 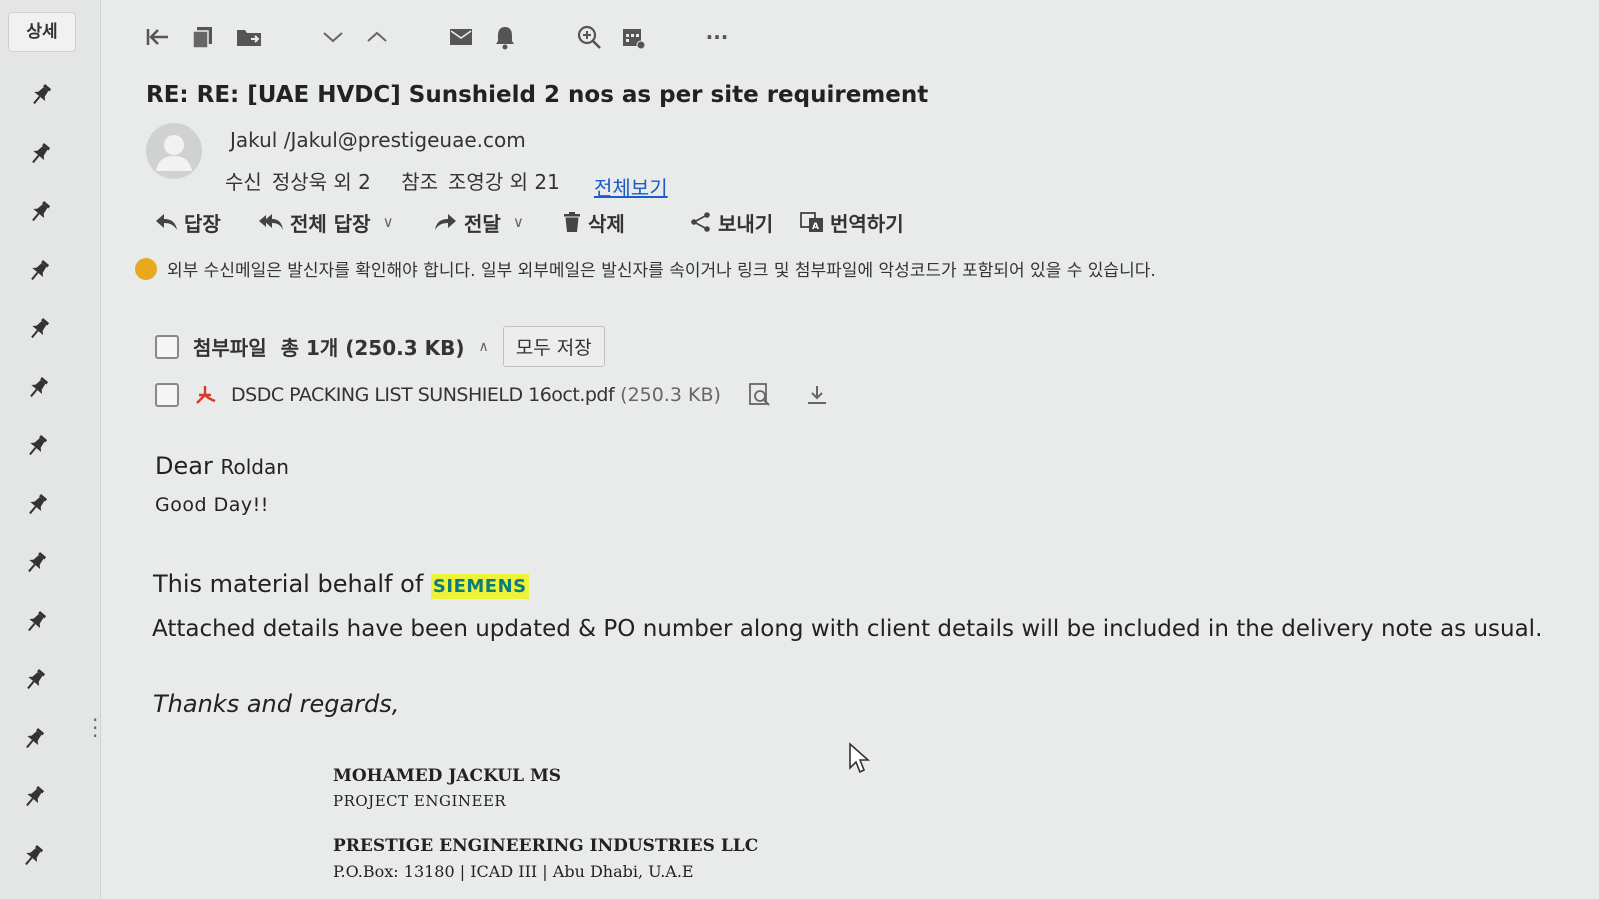 I want to click on good-day-line: Good Day!!, so click(x=212, y=505).